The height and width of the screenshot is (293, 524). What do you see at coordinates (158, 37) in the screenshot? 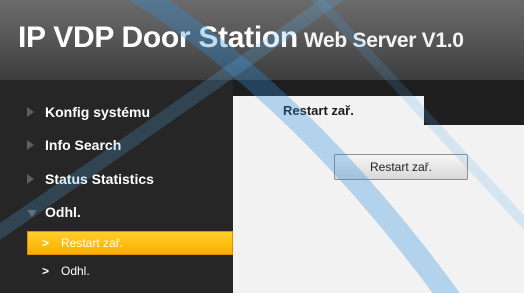
I see `app-title-text: IP VDP Door Station` at bounding box center [158, 37].